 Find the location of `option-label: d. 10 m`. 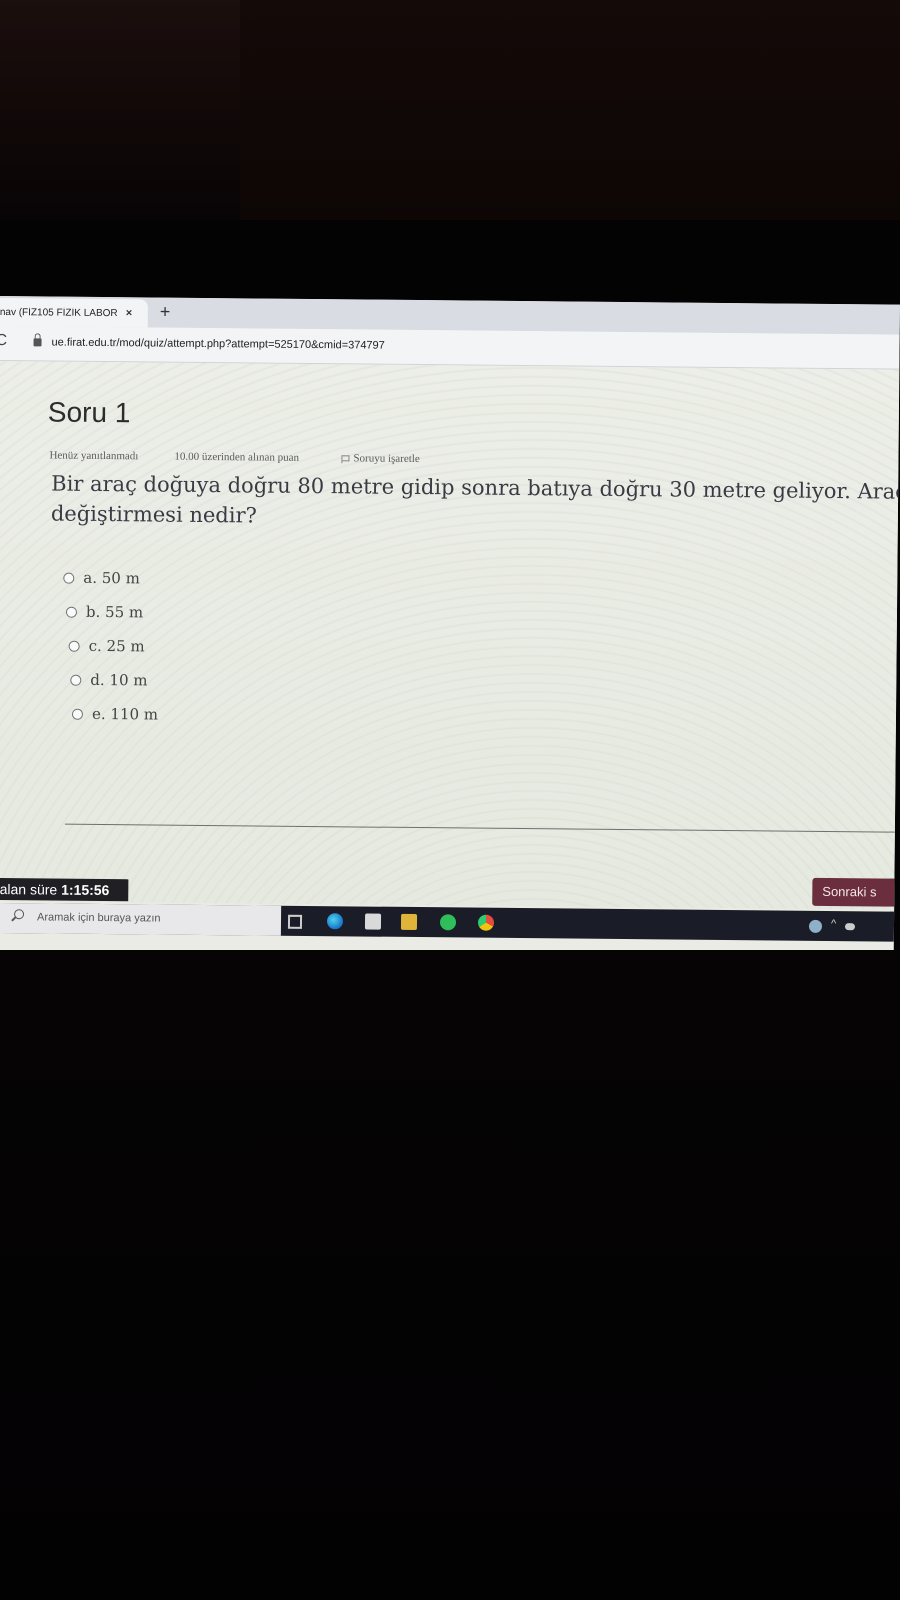

option-label: d. 10 m is located at coordinates (119, 680).